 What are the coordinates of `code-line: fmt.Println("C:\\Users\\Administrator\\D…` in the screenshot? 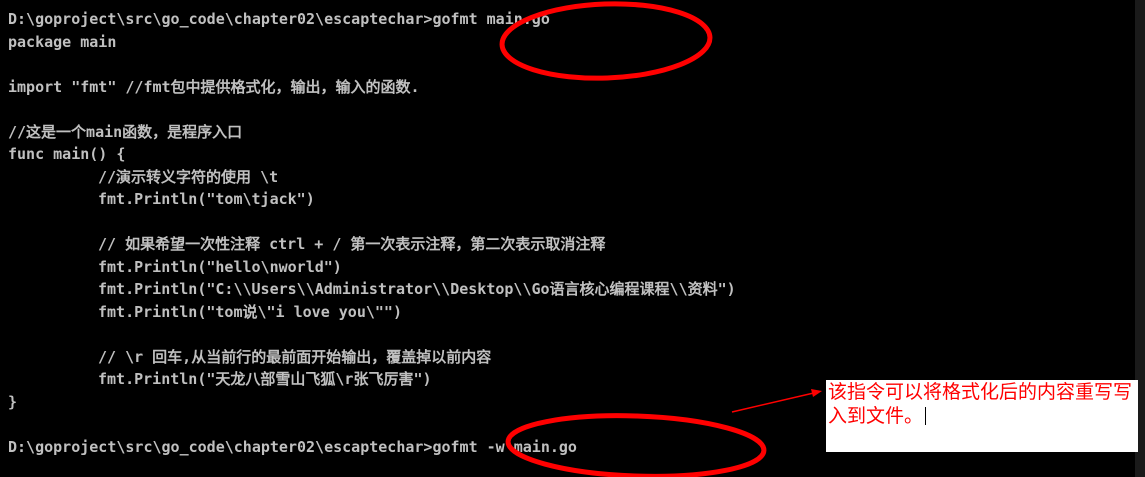 It's located at (417, 289).